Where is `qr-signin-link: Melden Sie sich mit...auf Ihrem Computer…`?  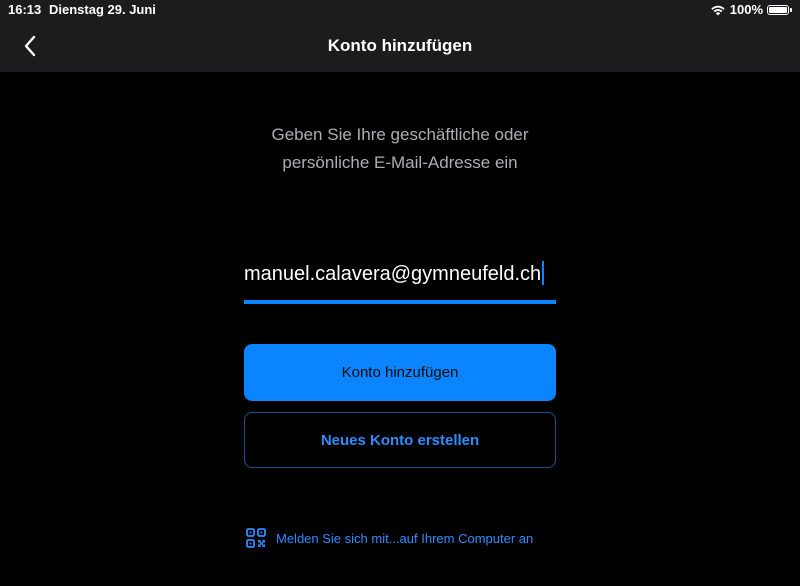 qr-signin-link: Melden Sie sich mit...auf Ihrem Computer… is located at coordinates (389, 538).